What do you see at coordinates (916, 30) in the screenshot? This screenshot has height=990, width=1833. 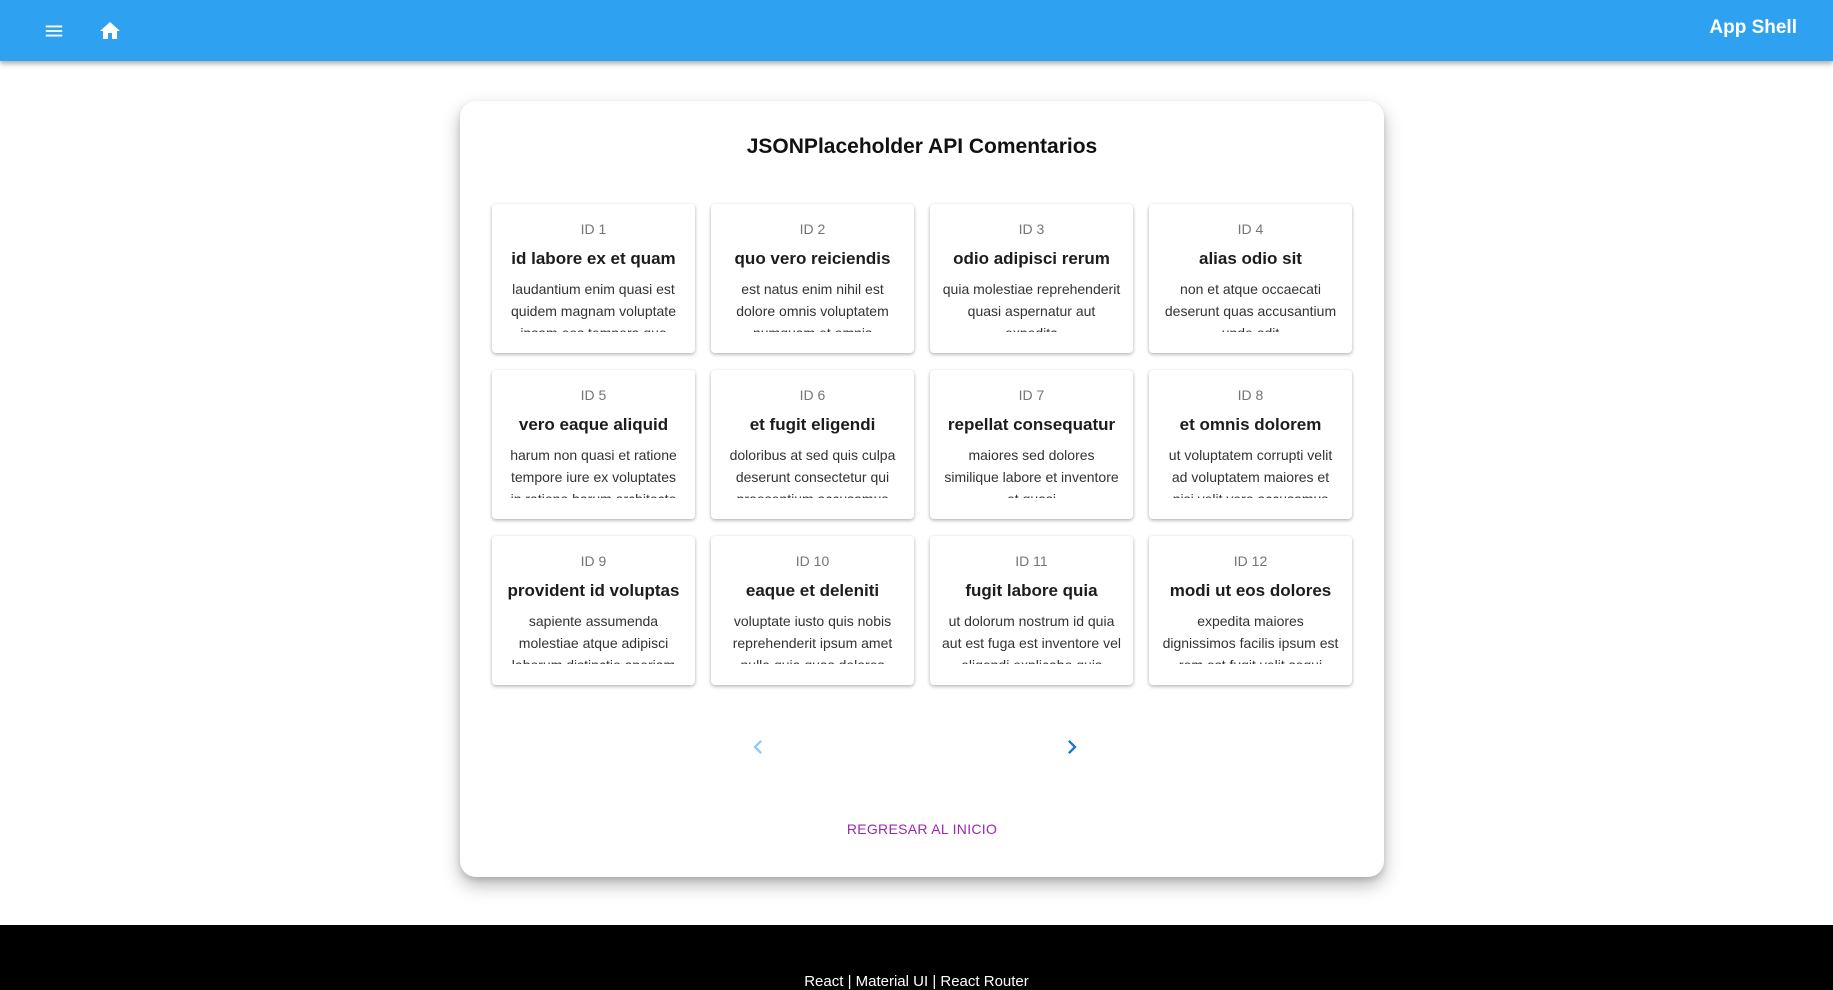 I see `app-bar: App Shell` at bounding box center [916, 30].